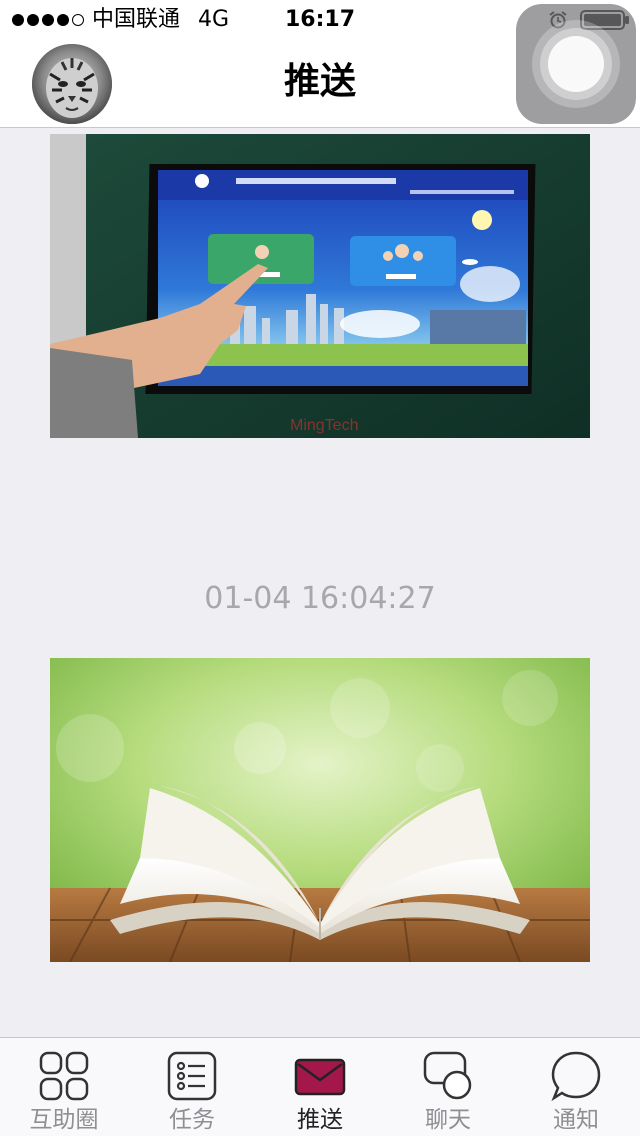  Describe the element at coordinates (576, 1076) in the screenshot. I see `speech-bubble-icon` at that location.